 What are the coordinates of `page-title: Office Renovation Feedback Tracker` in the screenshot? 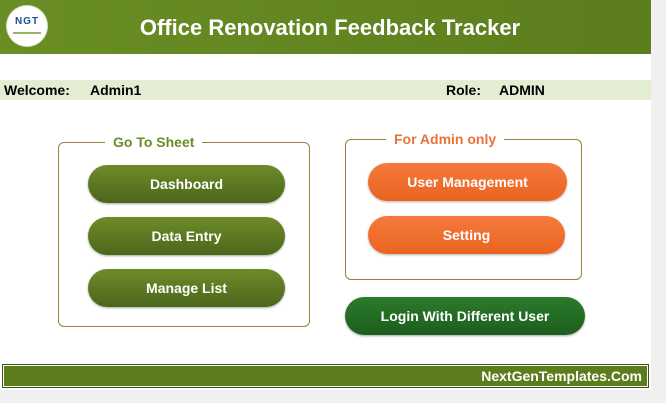 It's located at (330, 27).